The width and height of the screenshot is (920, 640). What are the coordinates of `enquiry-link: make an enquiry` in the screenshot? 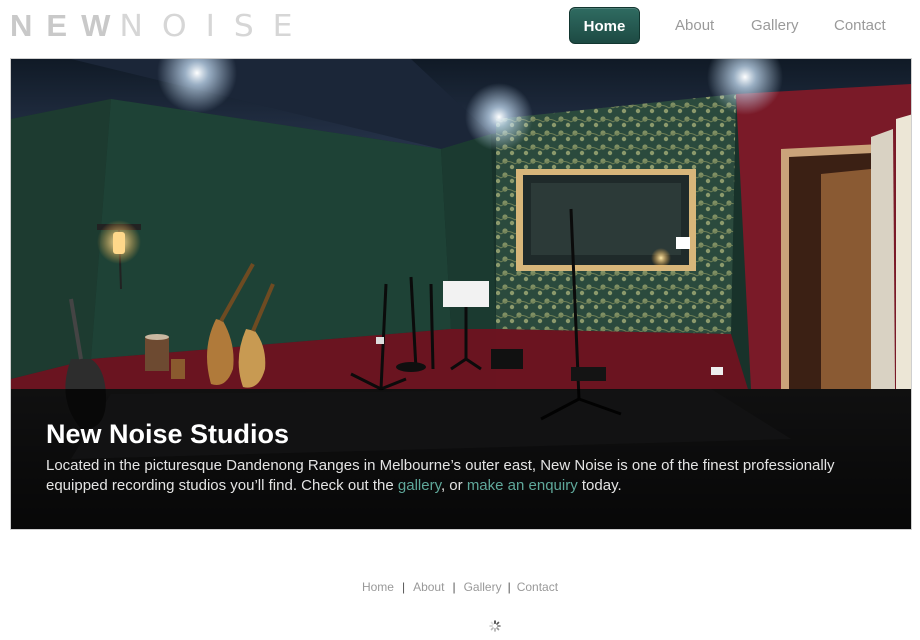 It's located at (522, 485).